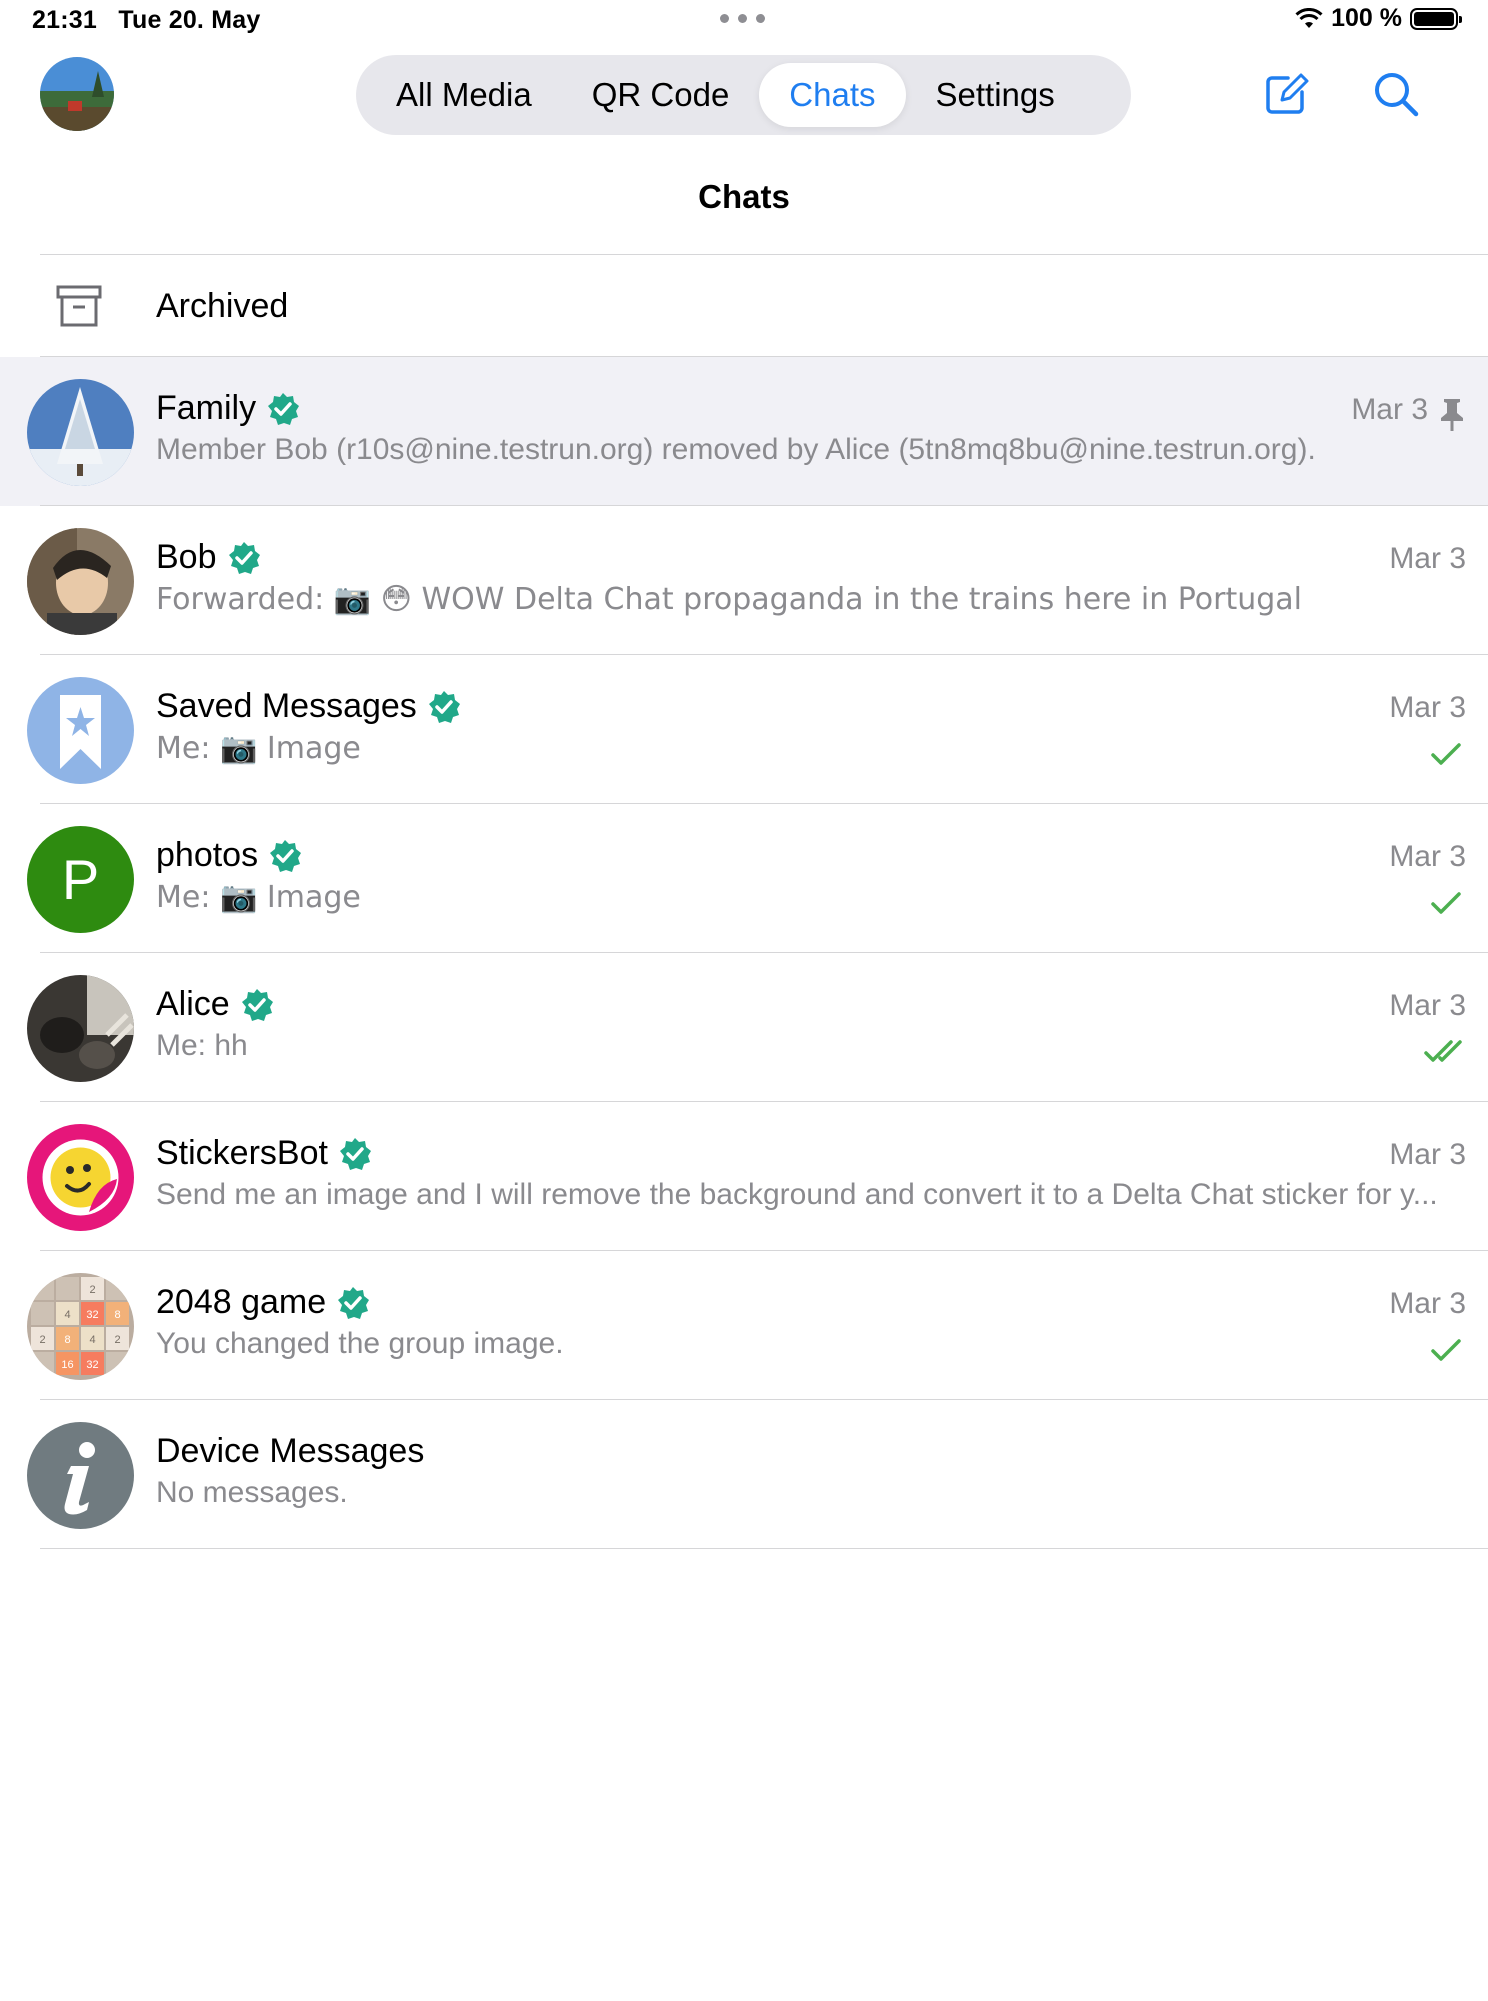 The width and height of the screenshot is (1488, 2001). What do you see at coordinates (744, 196) in the screenshot?
I see `page-title: Chats` at bounding box center [744, 196].